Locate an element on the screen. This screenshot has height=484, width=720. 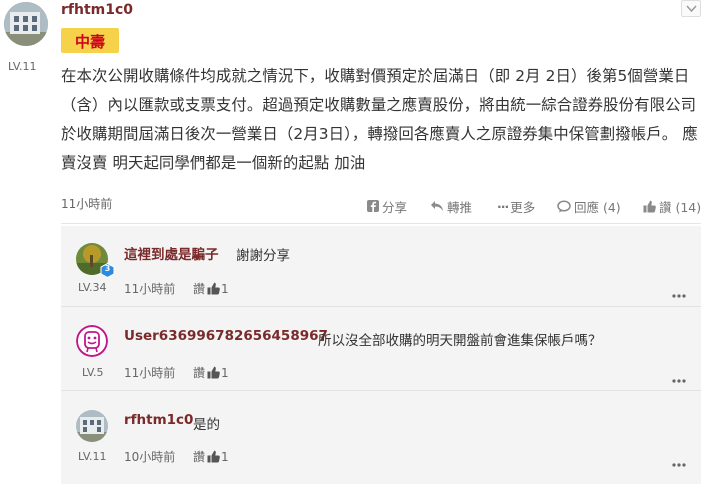
like-label: 讚 (14) is located at coordinates (680, 207).